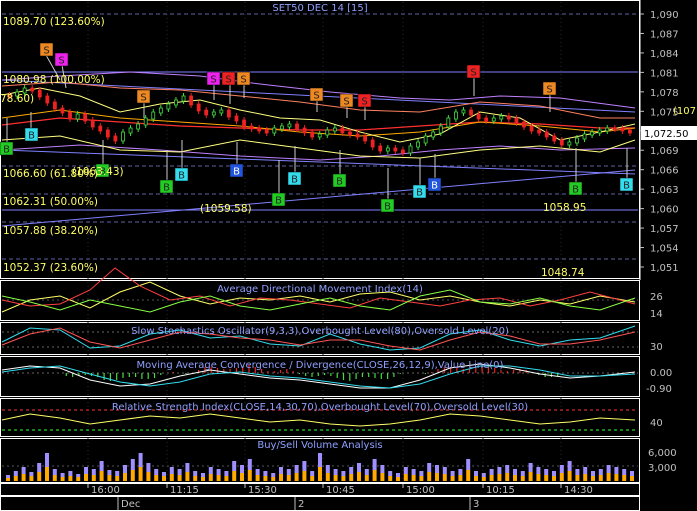 Image resolution: width=697 pixels, height=511 pixels. What do you see at coordinates (664, 151) in the screenshot?
I see `price-axis-label-7: 1,069` at bounding box center [664, 151].